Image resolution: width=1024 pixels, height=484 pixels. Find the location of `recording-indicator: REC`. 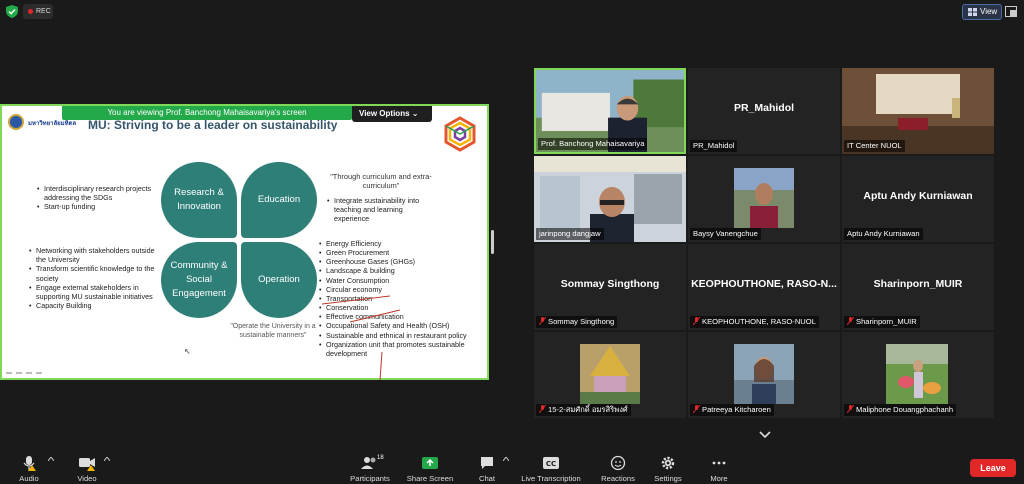

recording-indicator: REC is located at coordinates (38, 11).